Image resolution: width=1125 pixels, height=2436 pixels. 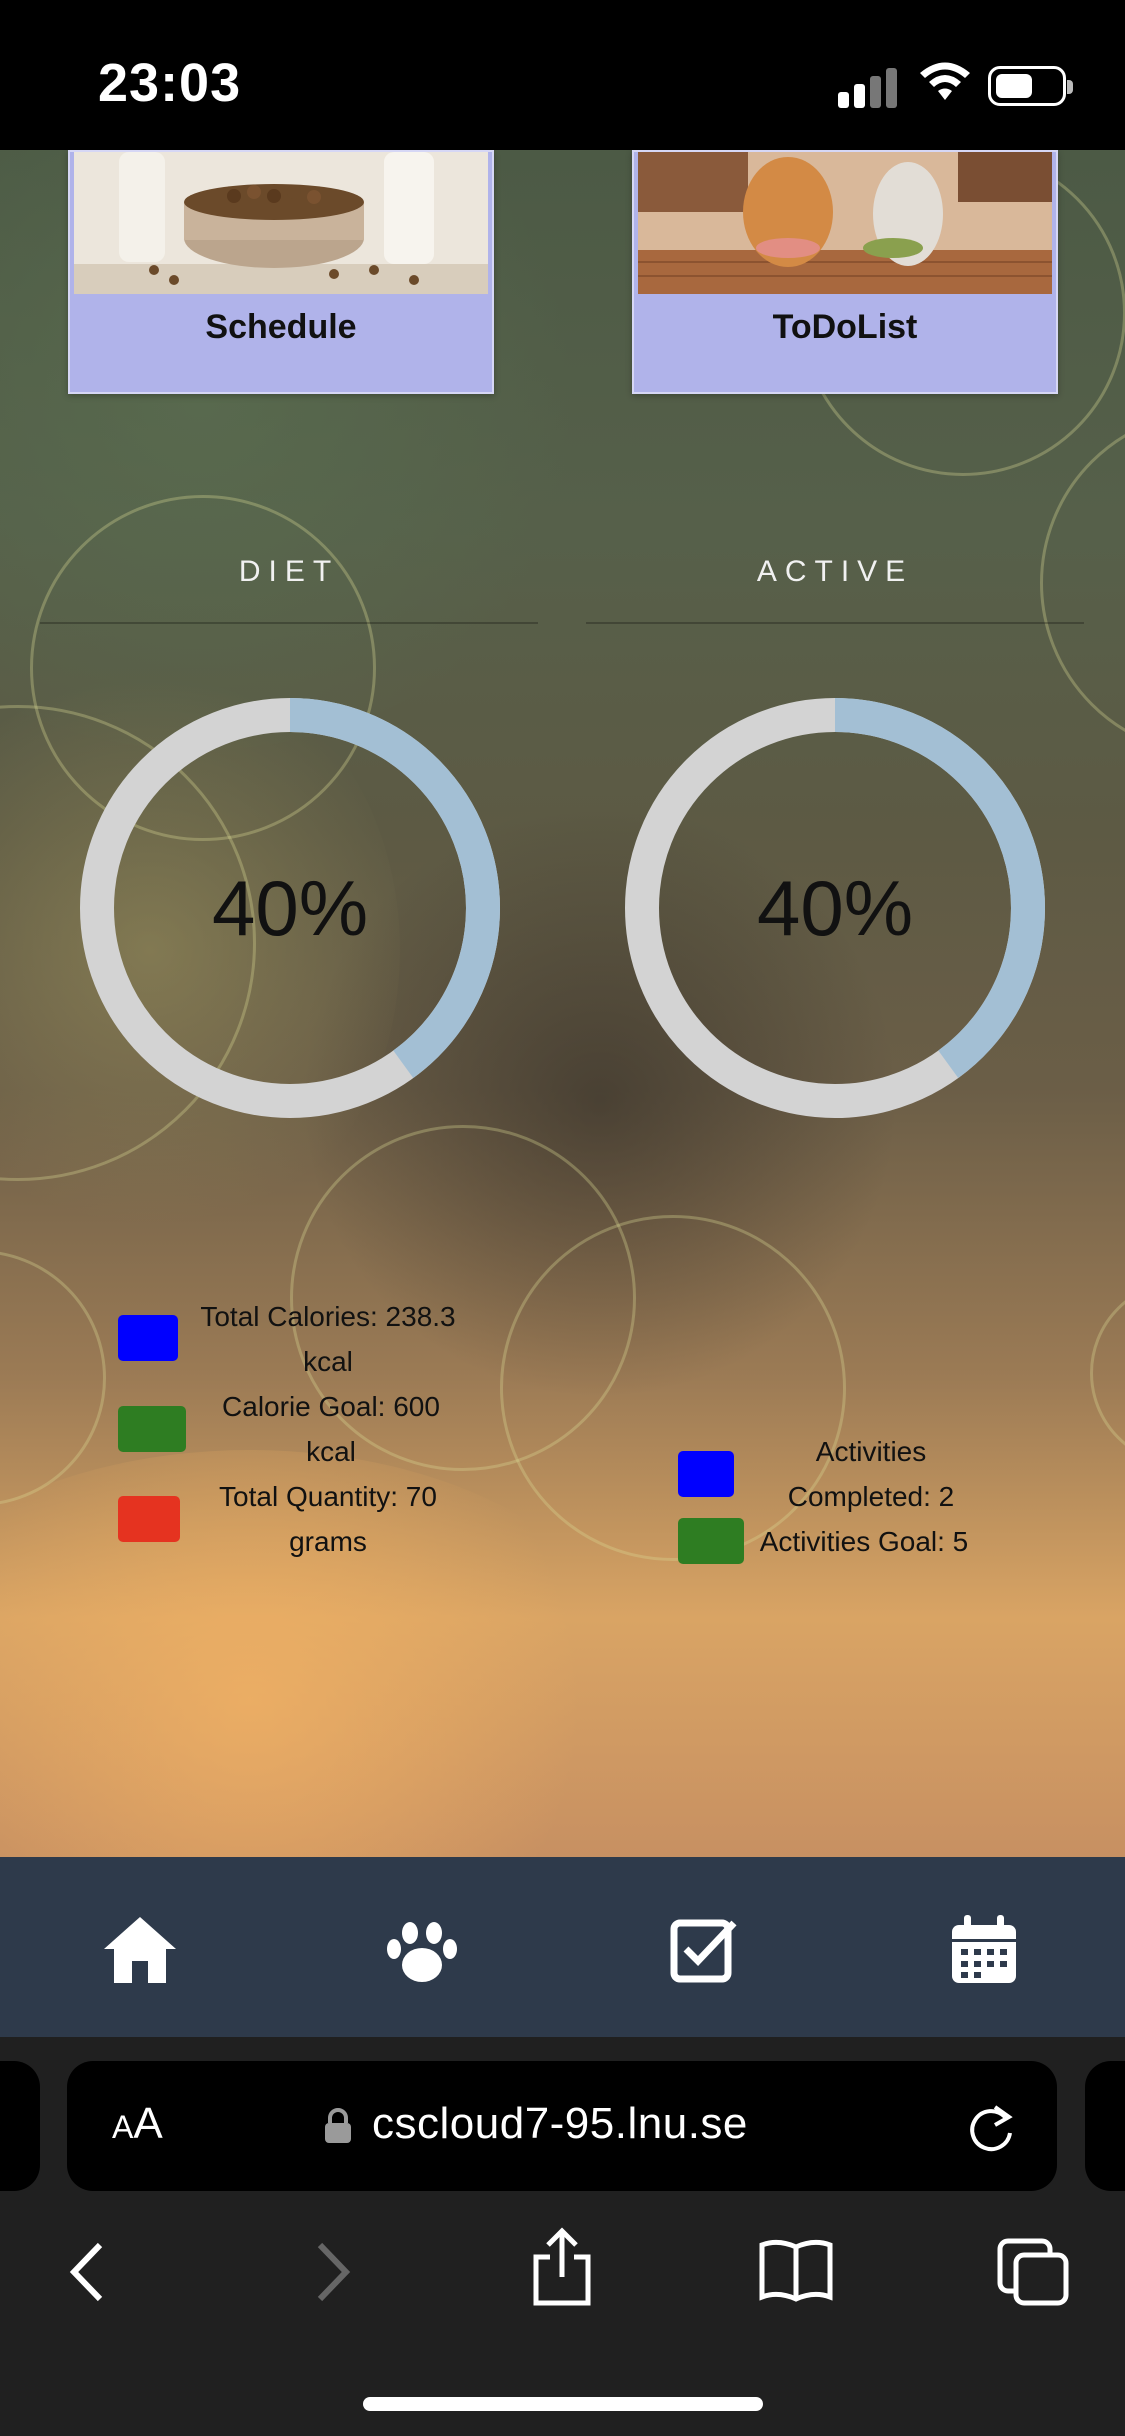 I want to click on lock-icon, so click(x=338, y=2125).